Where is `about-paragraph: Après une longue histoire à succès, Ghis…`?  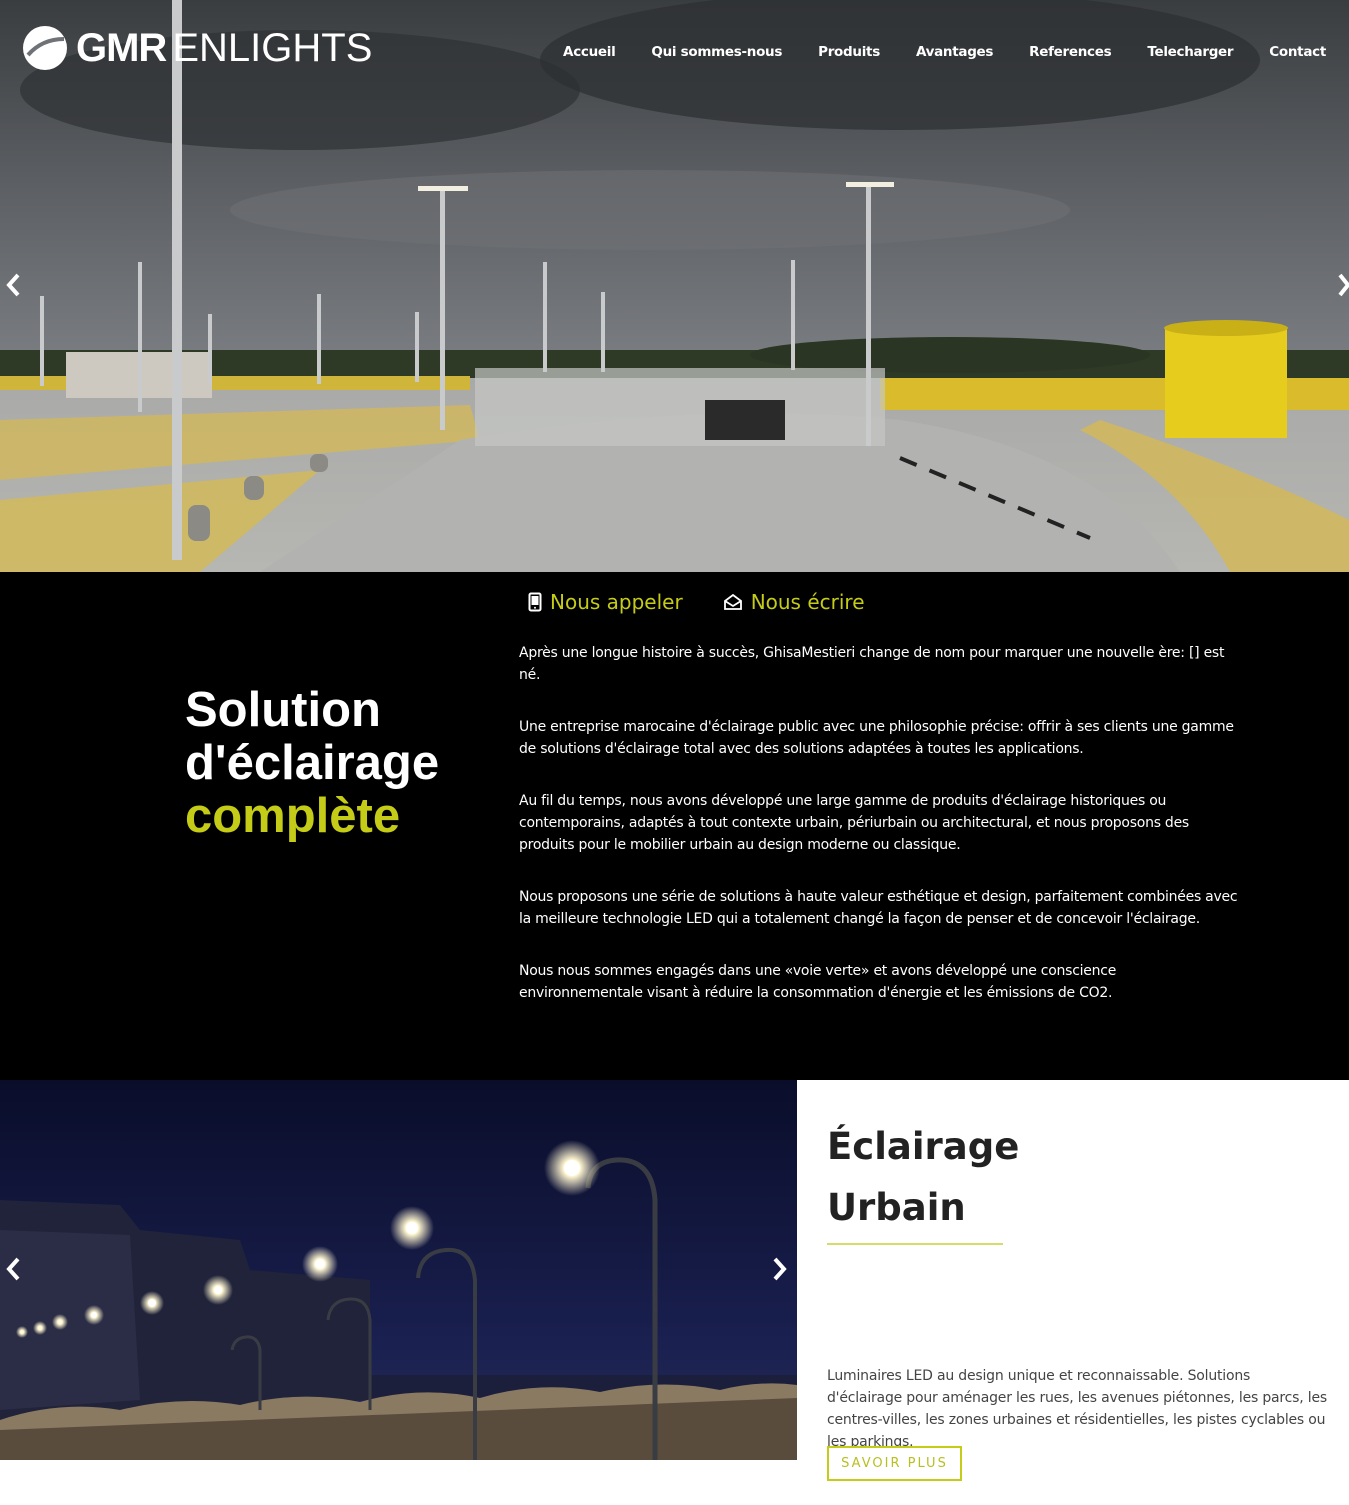 about-paragraph: Après une longue histoire à succès, Ghis… is located at coordinates (872, 664).